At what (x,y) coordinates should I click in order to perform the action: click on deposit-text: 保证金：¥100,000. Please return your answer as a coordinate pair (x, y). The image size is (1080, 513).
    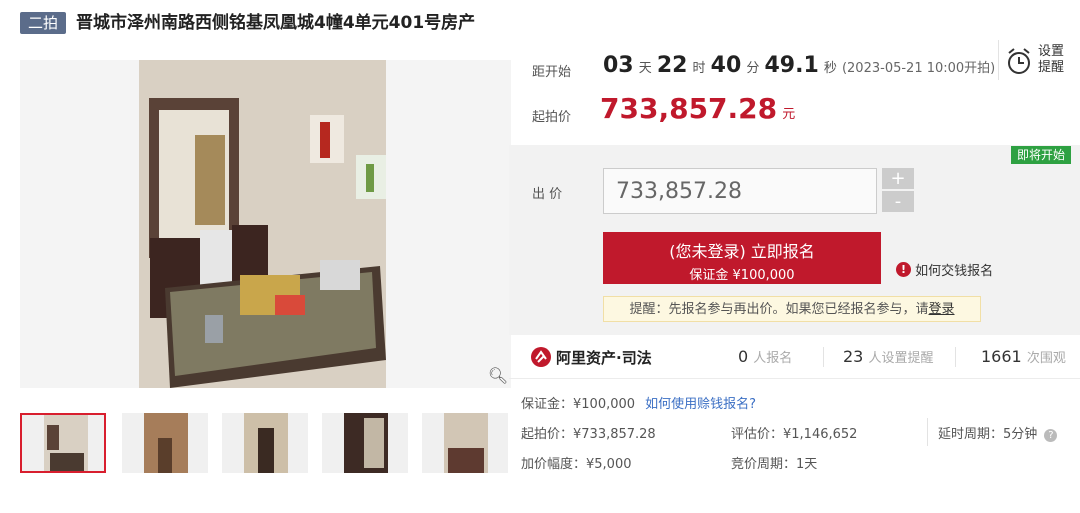
    Looking at the image, I should click on (578, 404).